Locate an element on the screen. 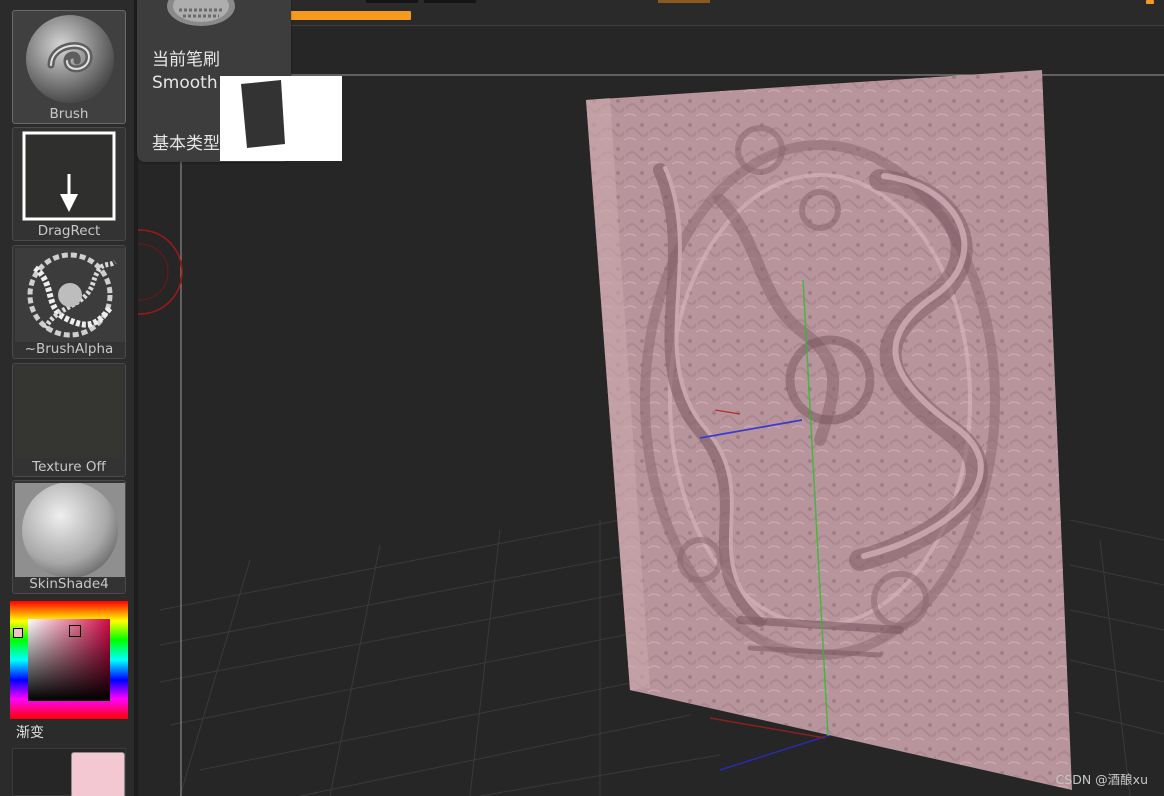  alpha-slot: ~BrushAlpha is located at coordinates (69, 302).